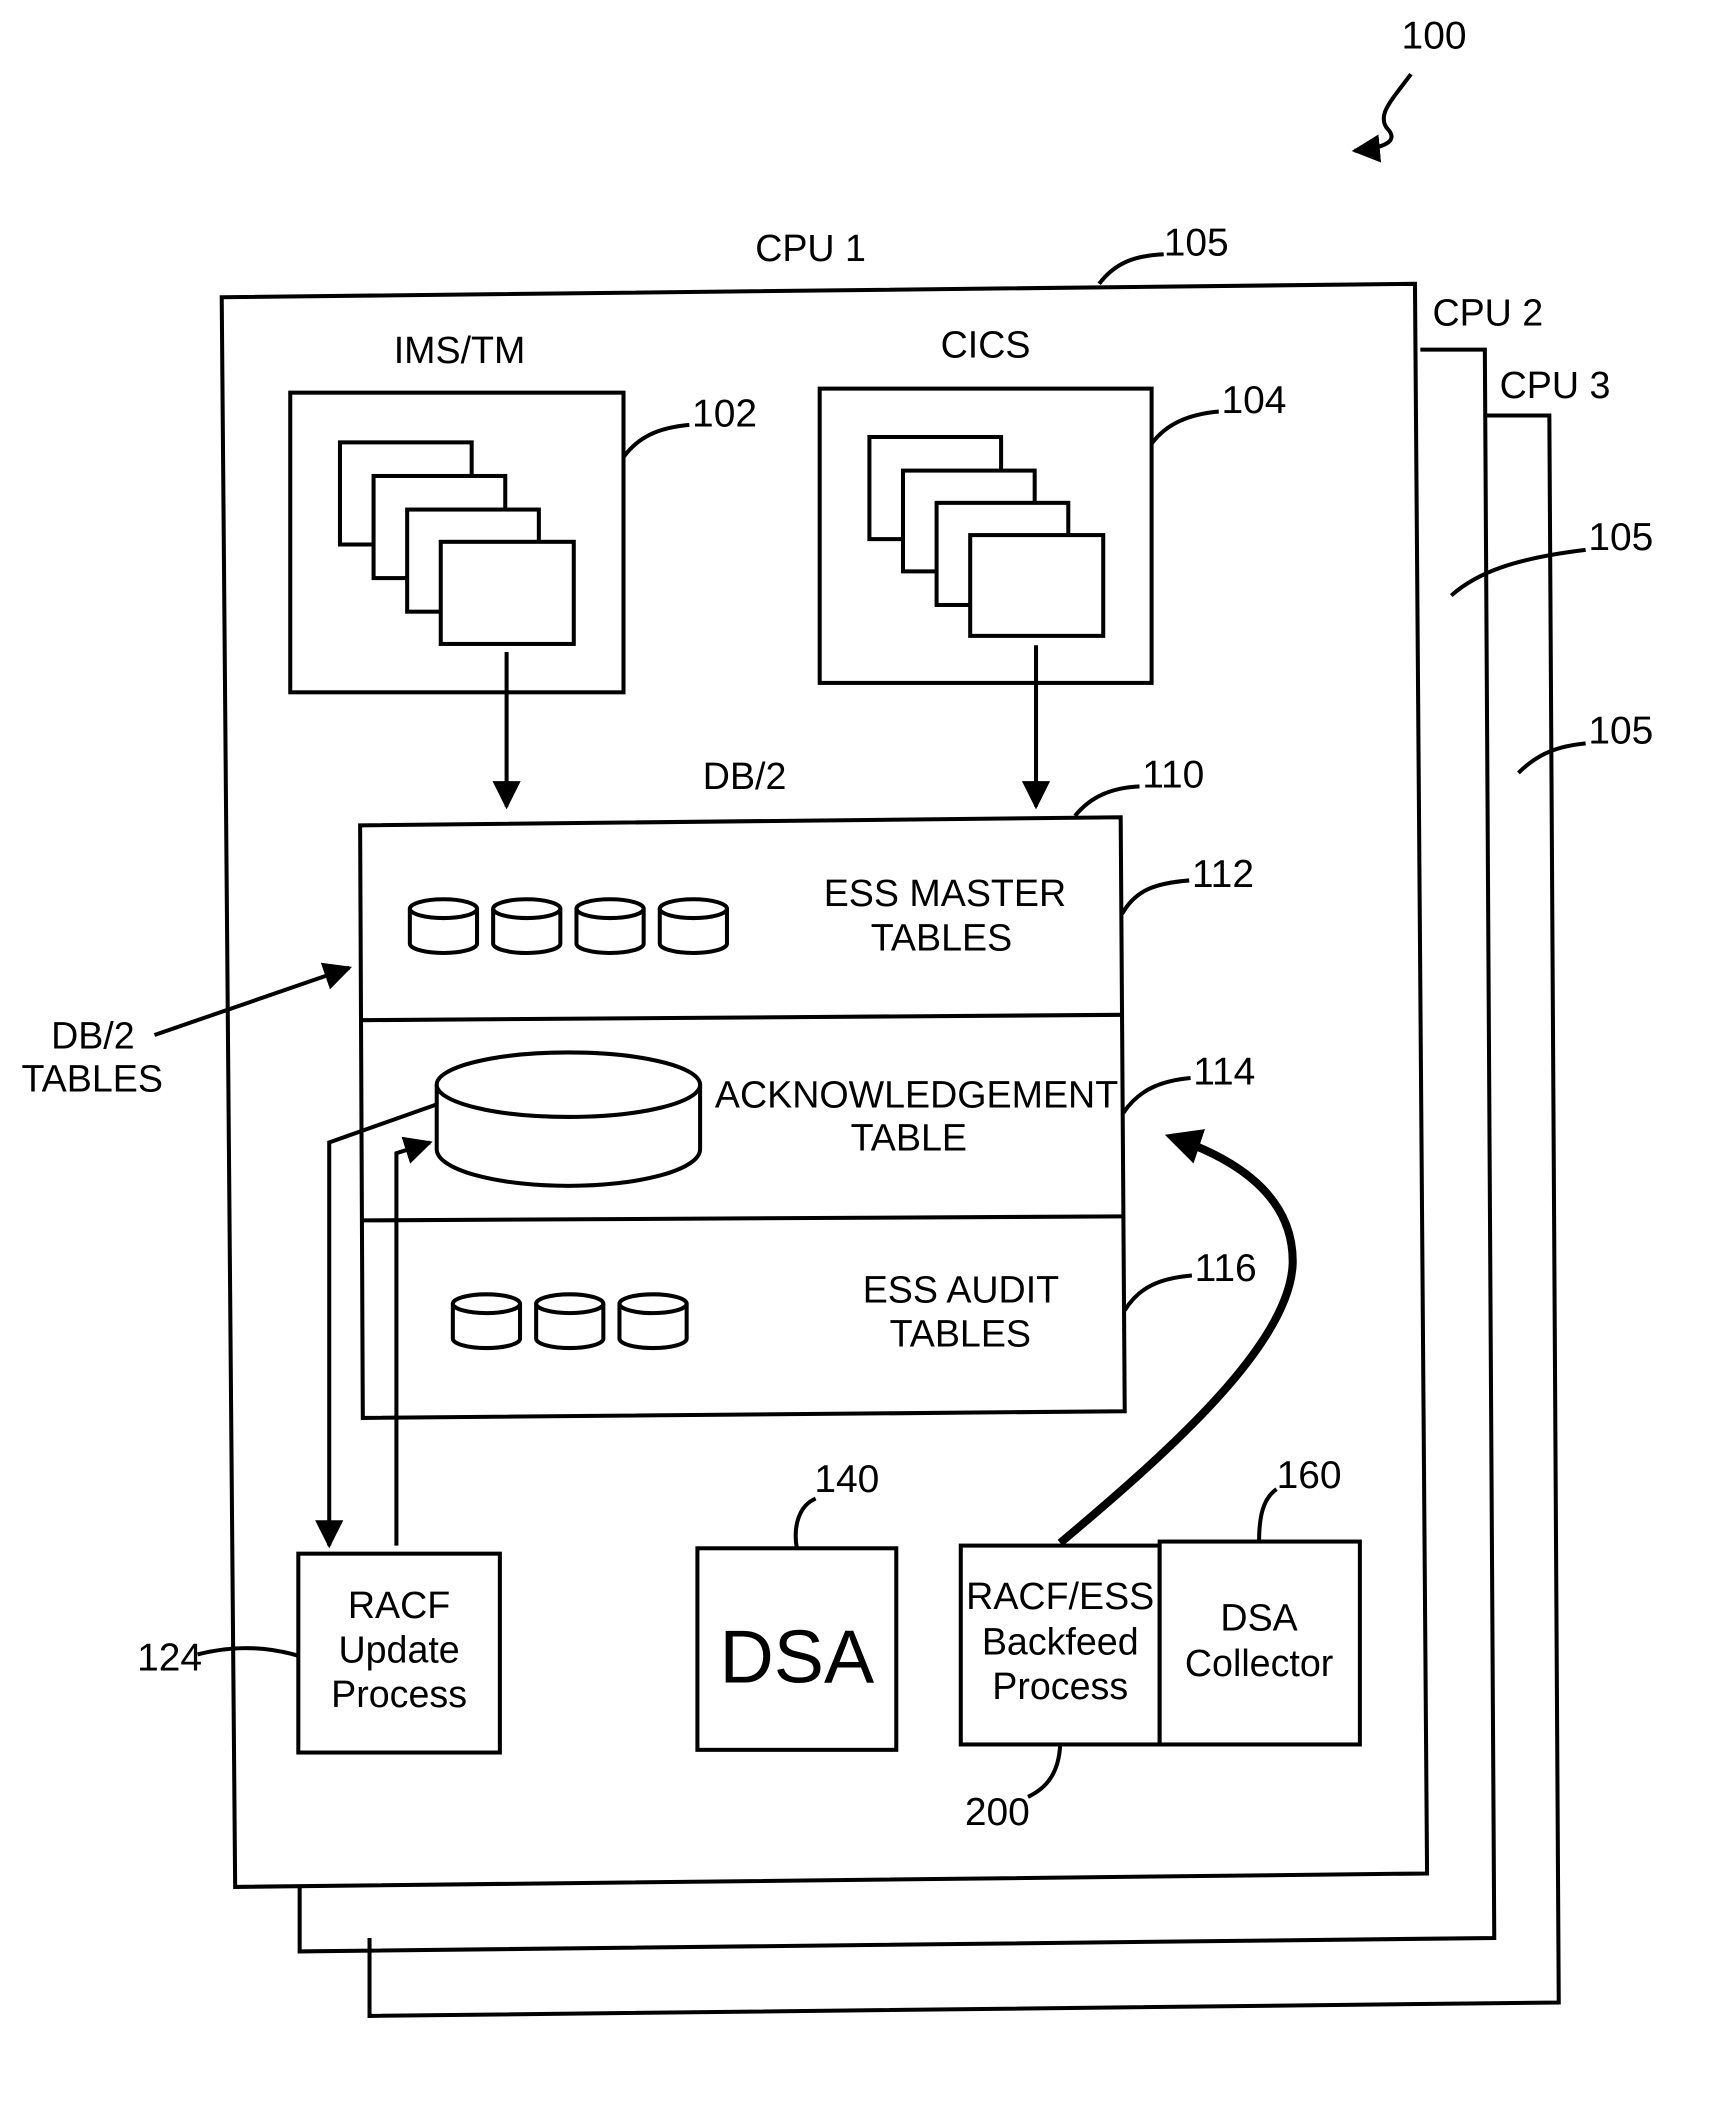 This screenshot has height=2121, width=1720. What do you see at coordinates (92, 1078) in the screenshot?
I see `db2-tables-label-line2: TABLES` at bounding box center [92, 1078].